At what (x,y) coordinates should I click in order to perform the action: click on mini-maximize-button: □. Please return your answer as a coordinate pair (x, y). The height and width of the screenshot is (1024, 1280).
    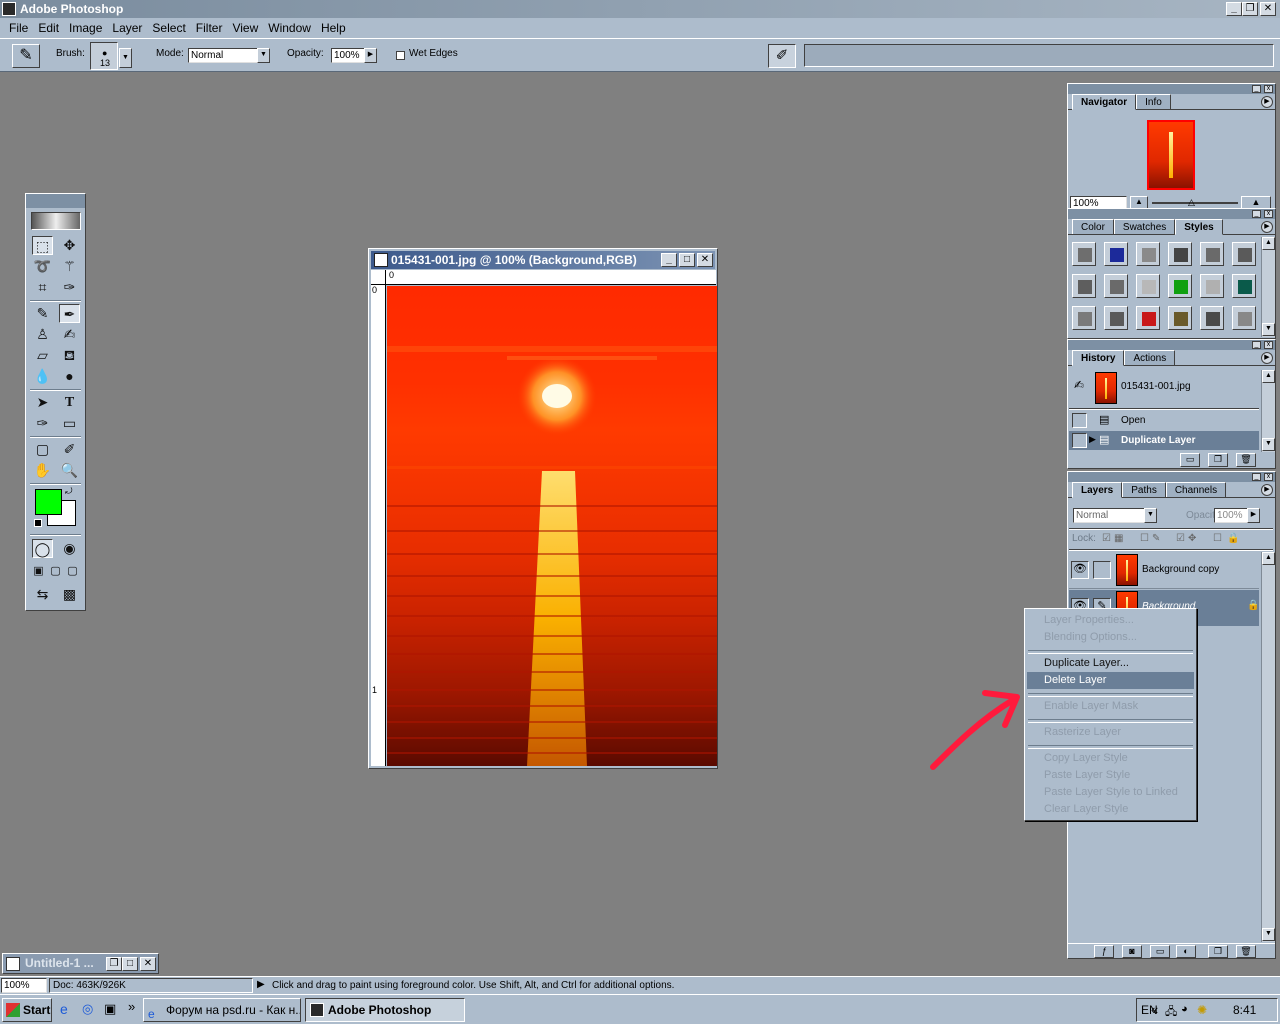
    Looking at the image, I should click on (130, 964).